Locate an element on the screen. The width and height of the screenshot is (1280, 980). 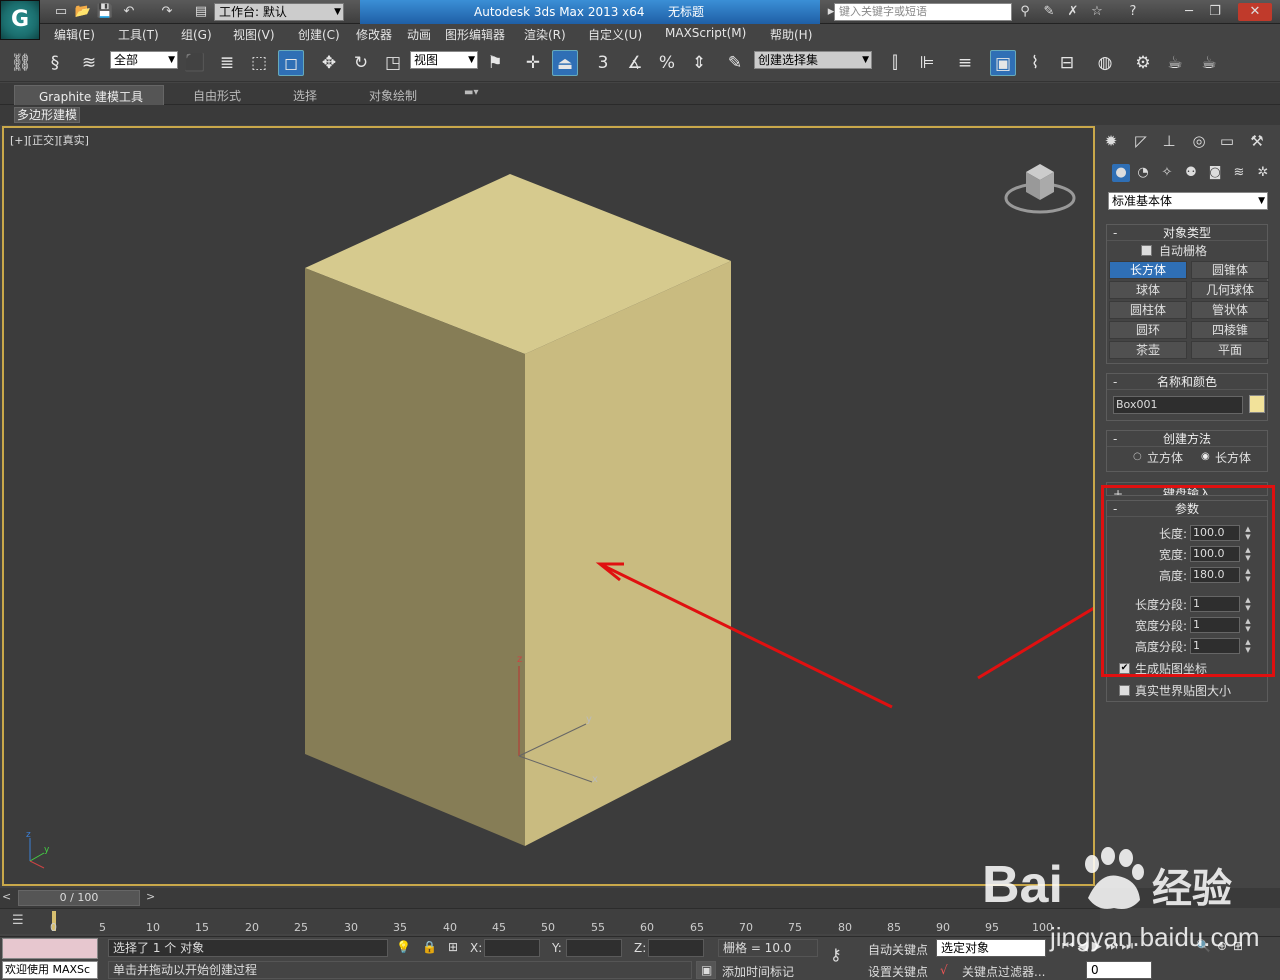
torus-button: 圆环 is located at coordinates (1148, 330).